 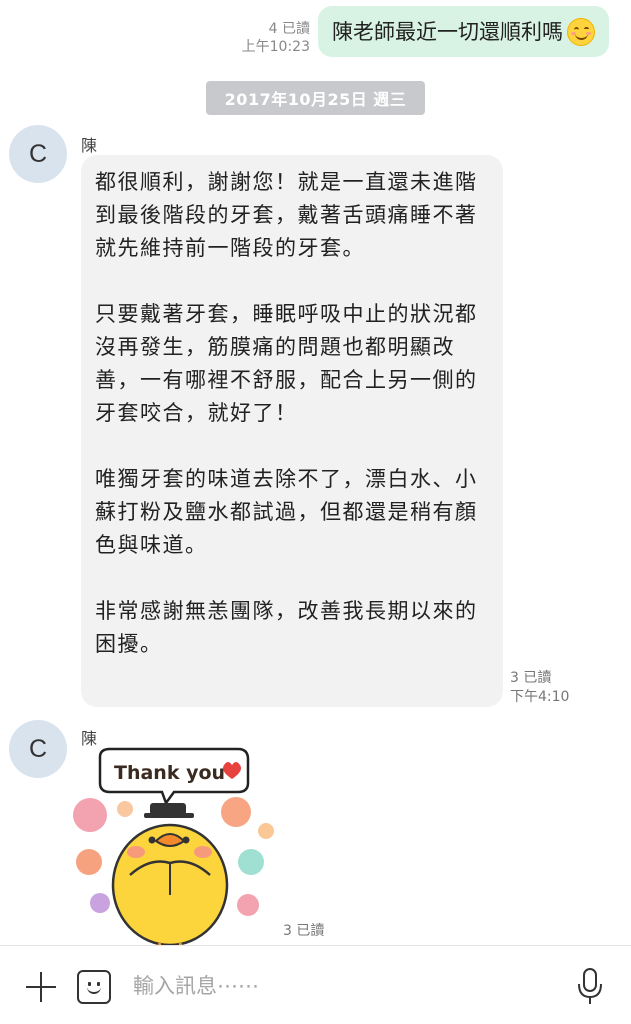 I want to click on microphone-icon, so click(x=590, y=986).